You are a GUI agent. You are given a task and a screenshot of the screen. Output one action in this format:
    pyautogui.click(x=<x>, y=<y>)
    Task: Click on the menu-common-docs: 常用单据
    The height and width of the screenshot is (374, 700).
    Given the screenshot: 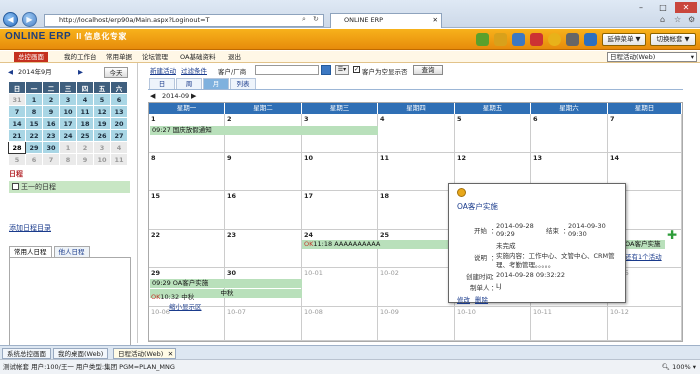 What is the action you would take?
    pyautogui.click(x=119, y=57)
    